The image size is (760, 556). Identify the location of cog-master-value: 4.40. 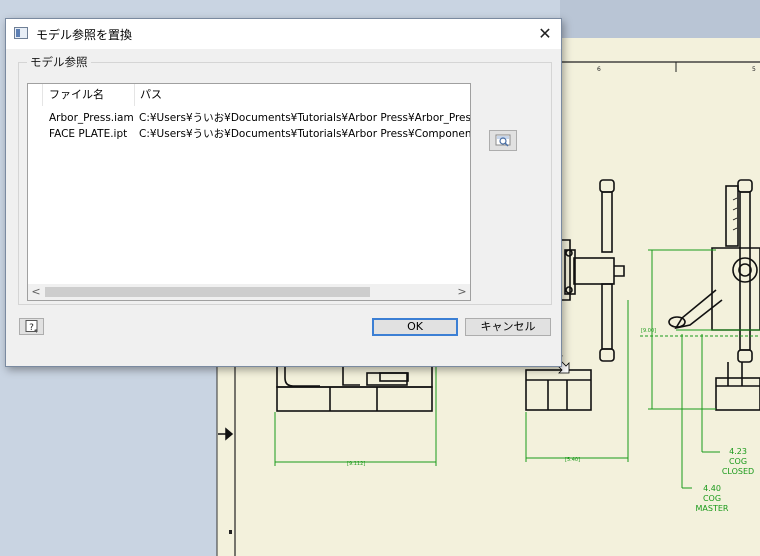
(712, 488).